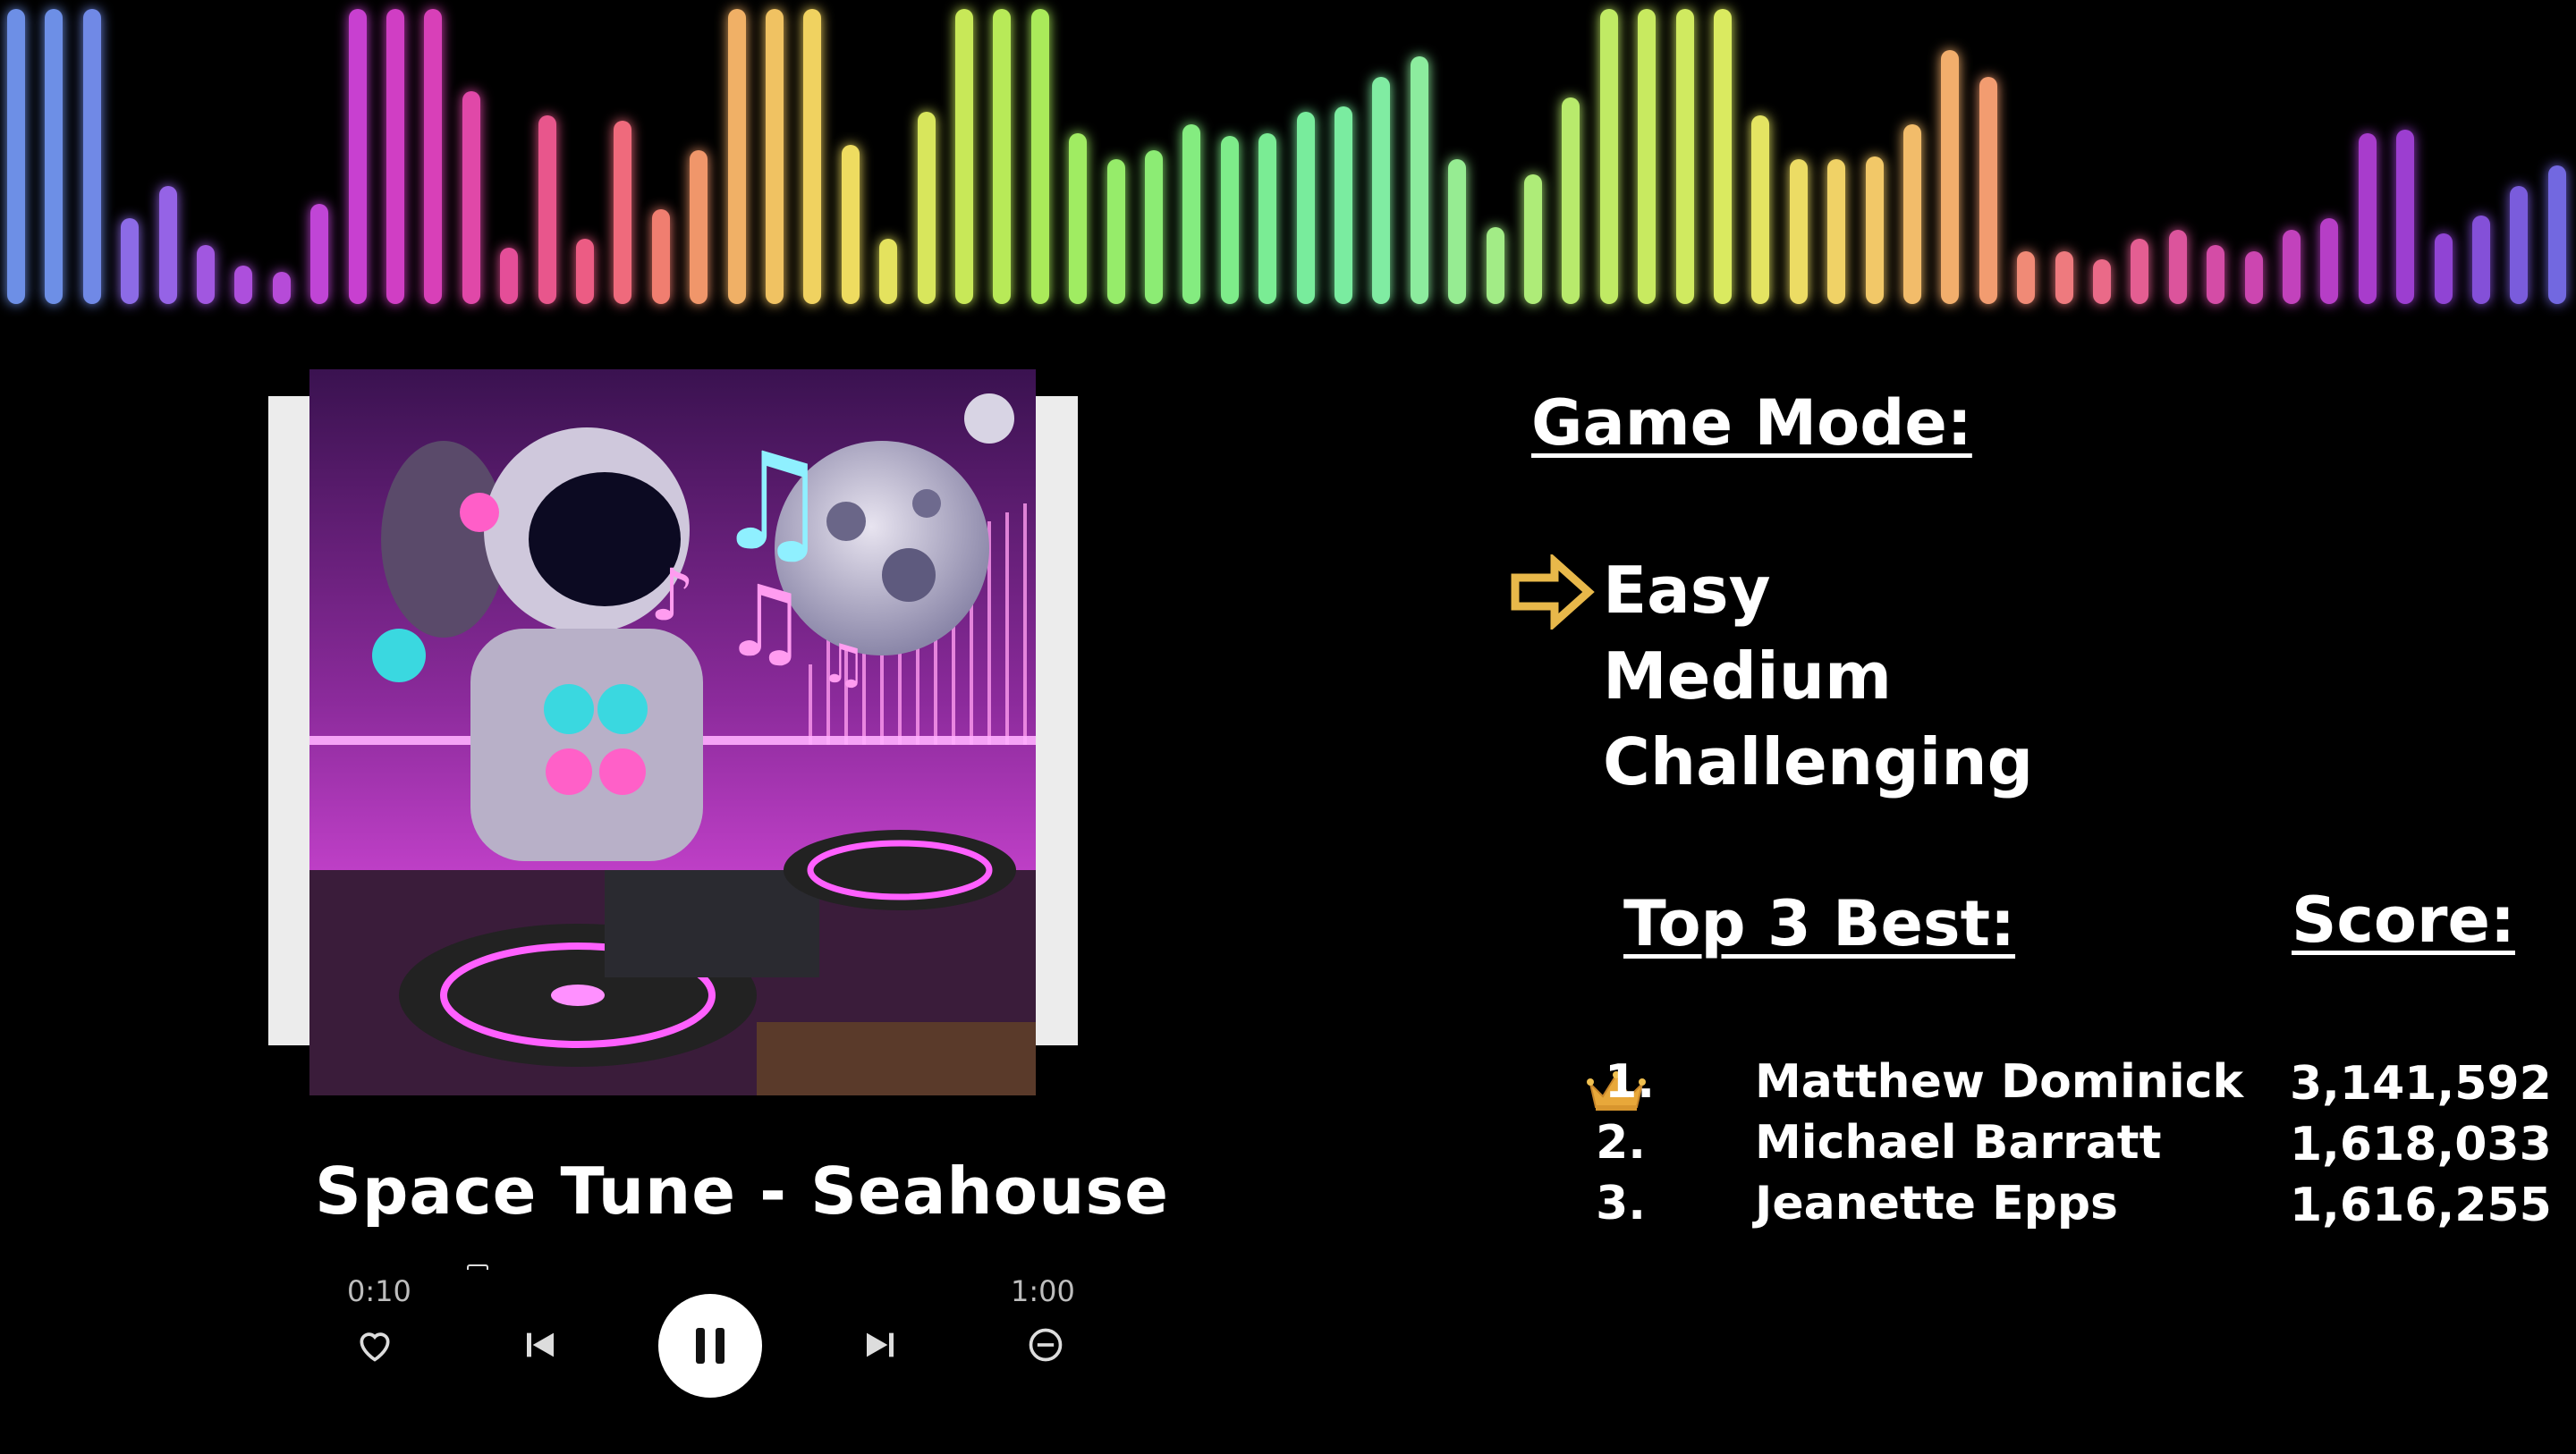 The height and width of the screenshot is (1454, 2576). I want to click on leaderboard-row: 2., so click(1619, 1143).